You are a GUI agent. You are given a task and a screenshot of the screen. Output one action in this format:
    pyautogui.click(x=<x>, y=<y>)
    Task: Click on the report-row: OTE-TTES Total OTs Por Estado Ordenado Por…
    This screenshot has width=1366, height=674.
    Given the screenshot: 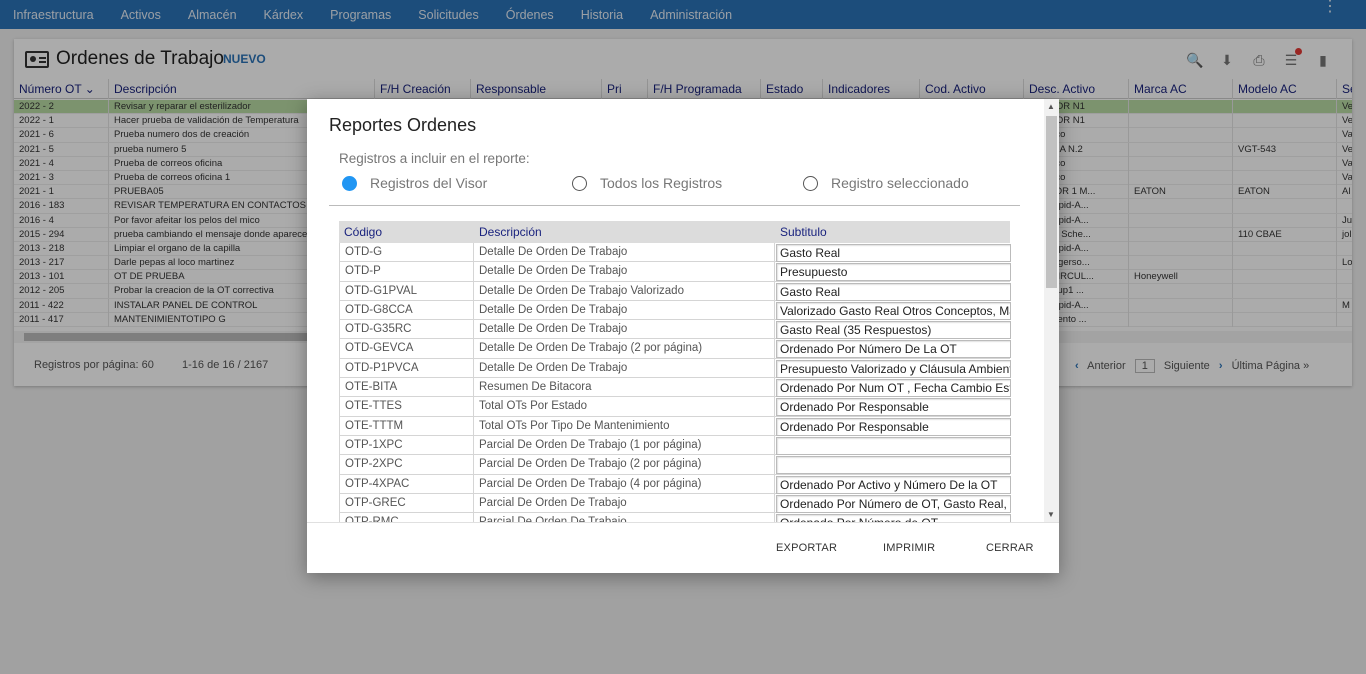 What is the action you would take?
    pyautogui.click(x=675, y=407)
    